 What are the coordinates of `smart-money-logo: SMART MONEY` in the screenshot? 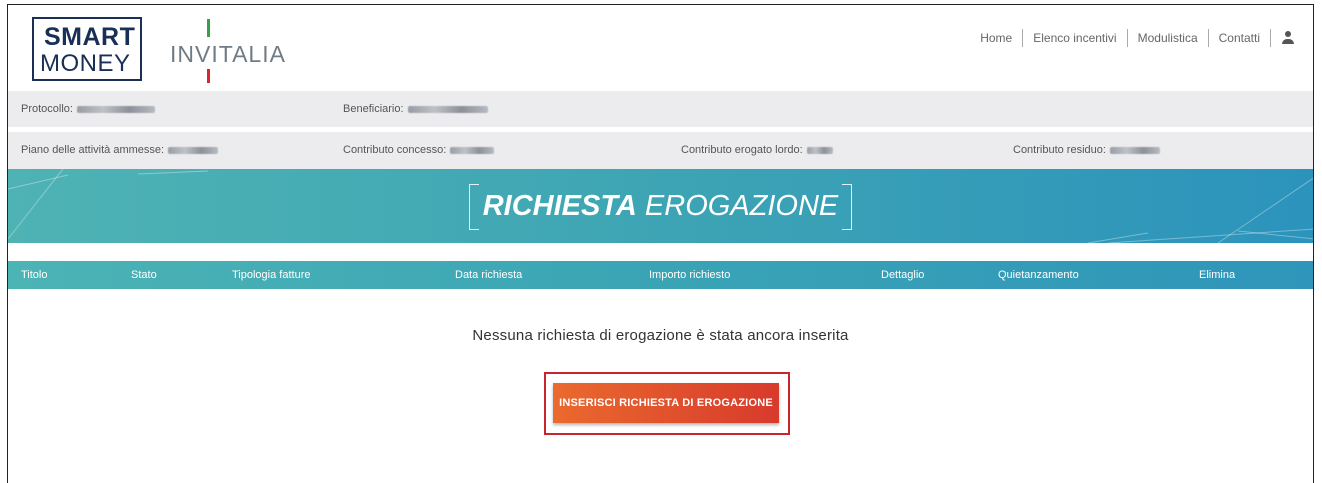 It's located at (87, 49).